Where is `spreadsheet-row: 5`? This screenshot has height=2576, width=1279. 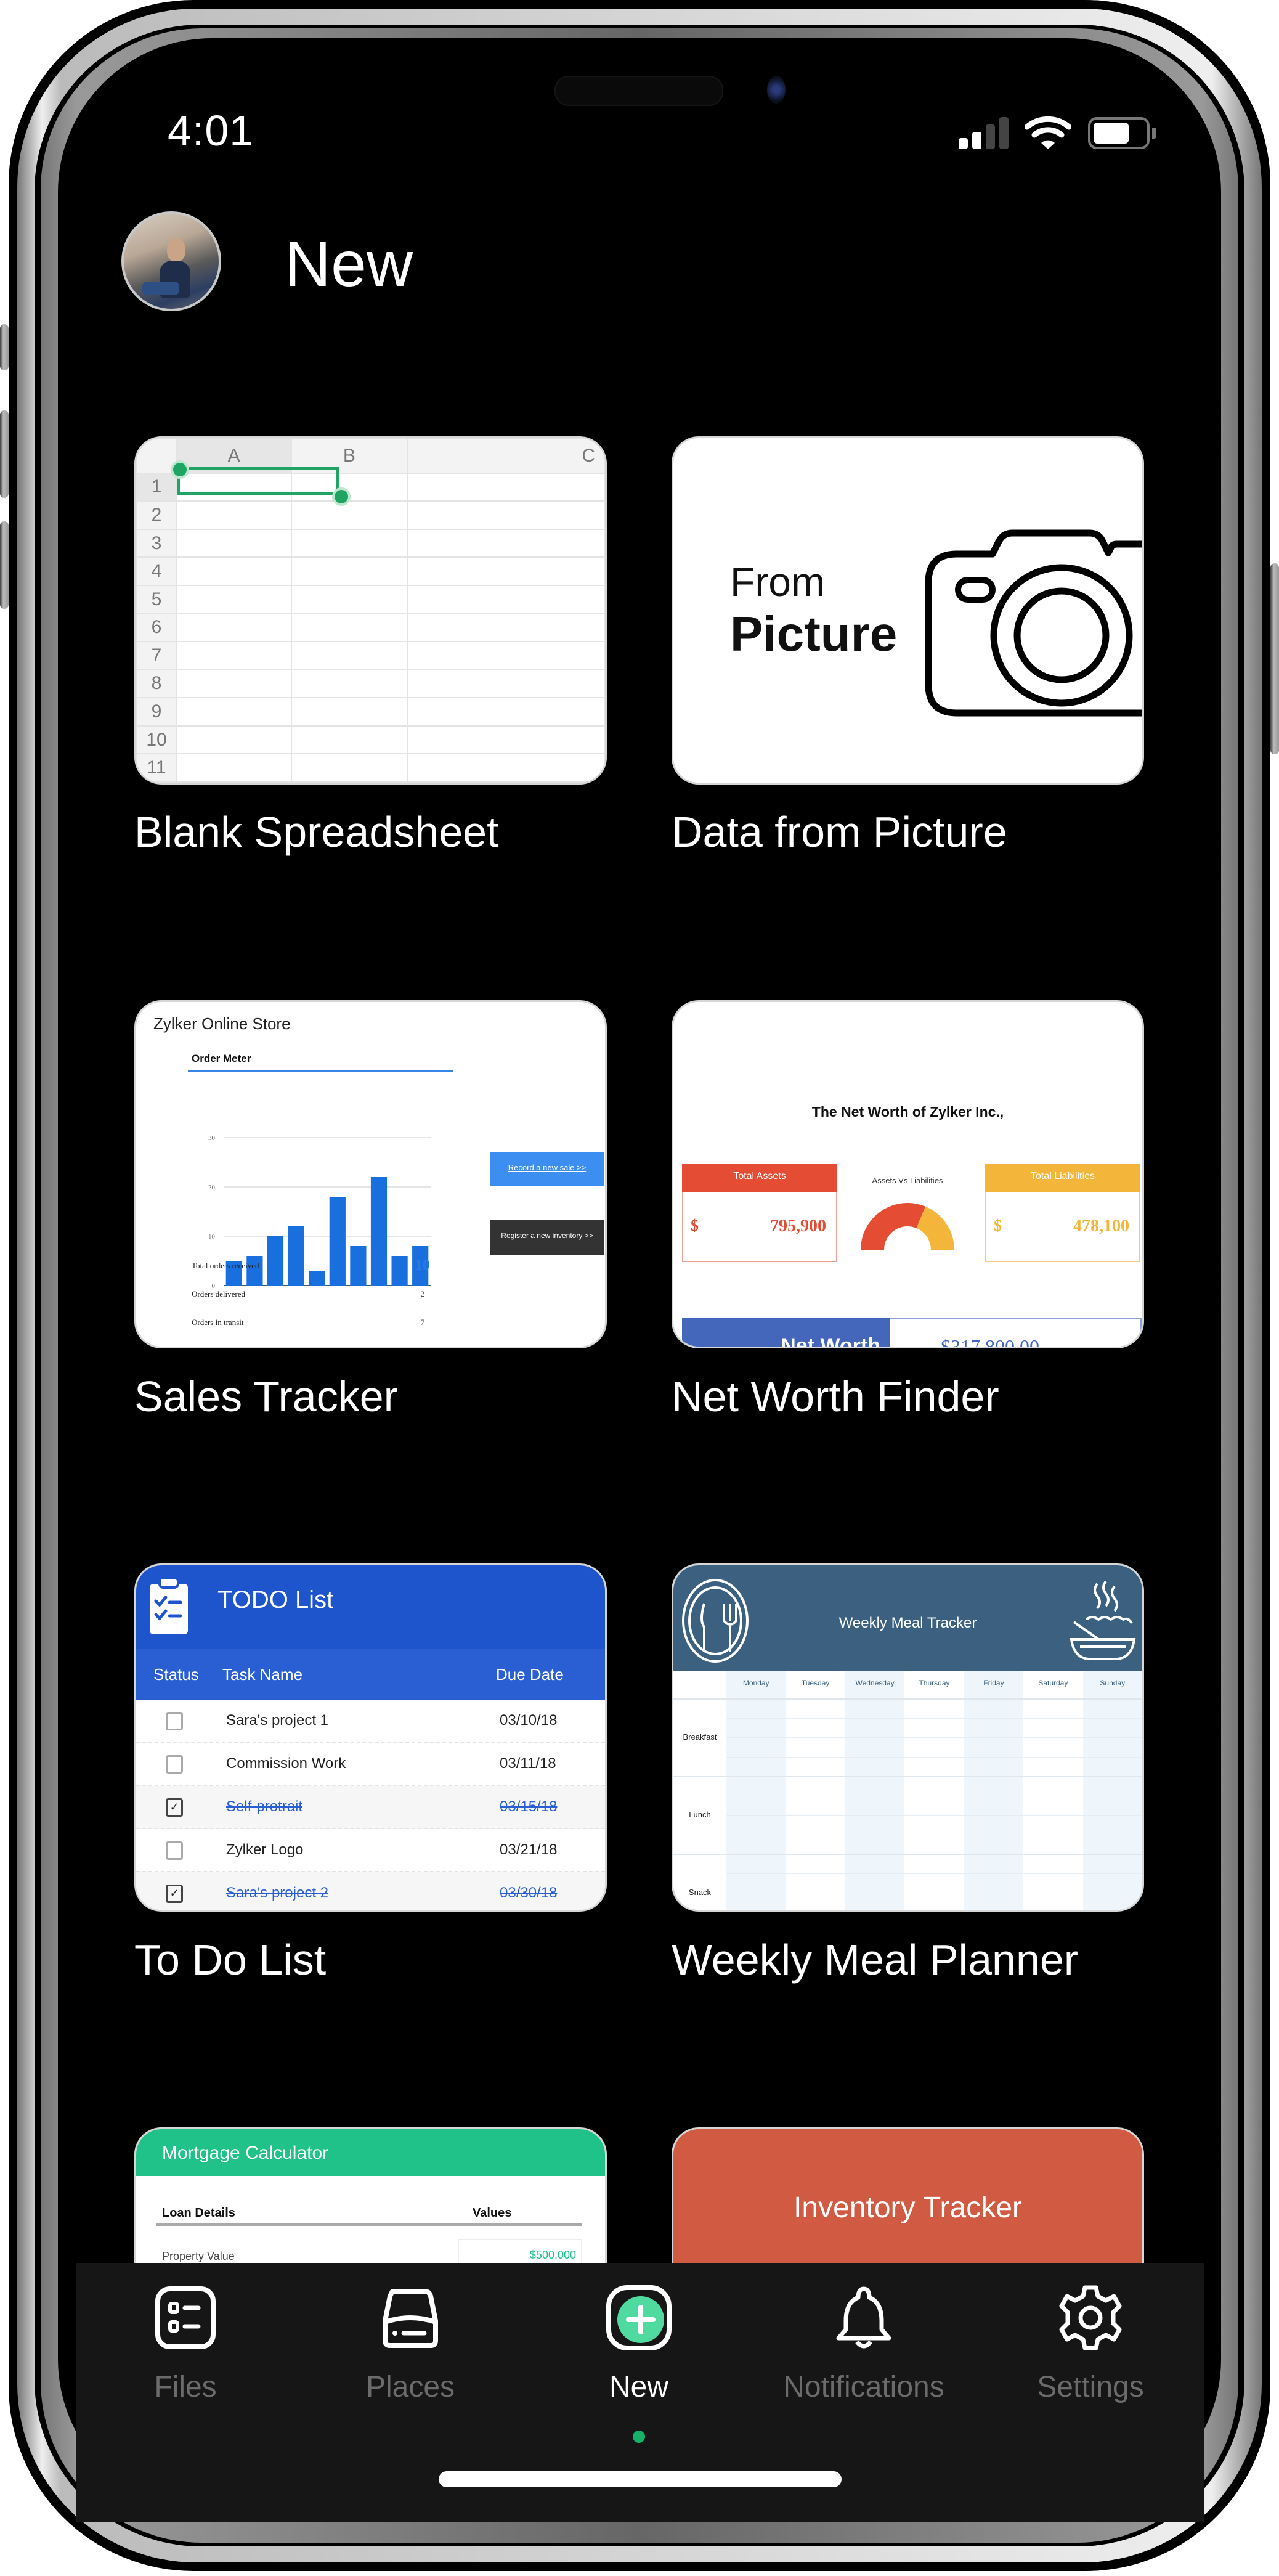
spreadsheet-row: 5 is located at coordinates (370, 599).